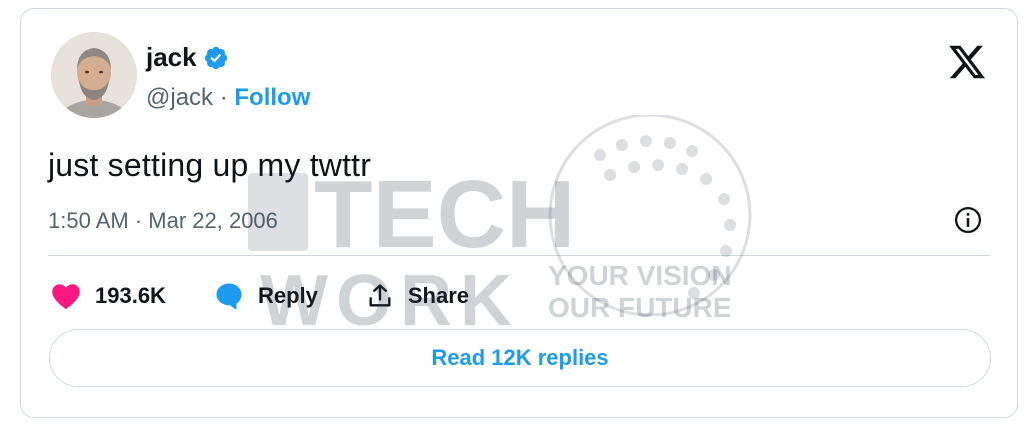 The image size is (1024, 439). What do you see at coordinates (179, 97) in the screenshot?
I see `author-handle: @jack` at bounding box center [179, 97].